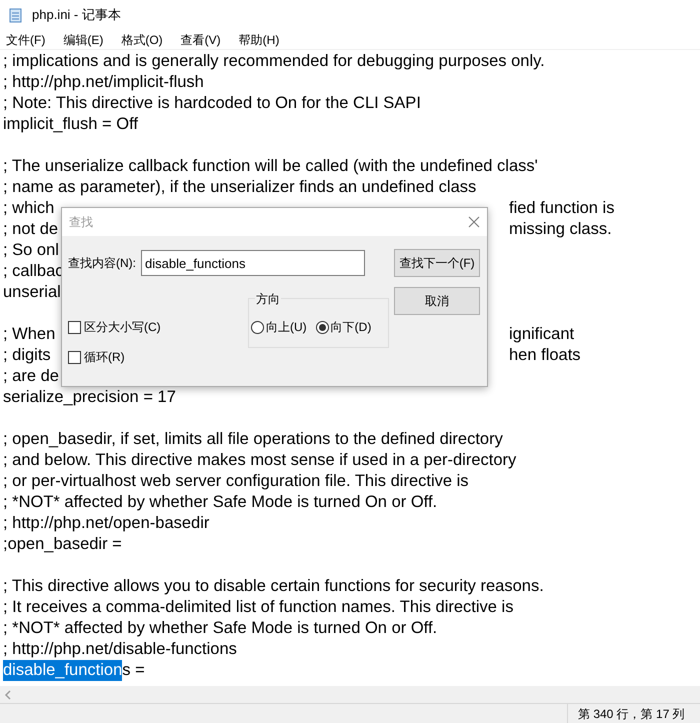  What do you see at coordinates (83, 39) in the screenshot?
I see `menu-item: 编辑(E)` at bounding box center [83, 39].